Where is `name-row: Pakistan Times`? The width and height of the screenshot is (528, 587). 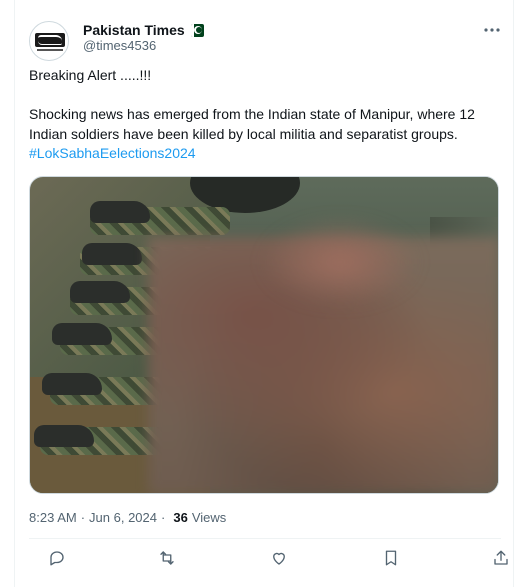
name-row: Pakistan Times is located at coordinates (143, 30).